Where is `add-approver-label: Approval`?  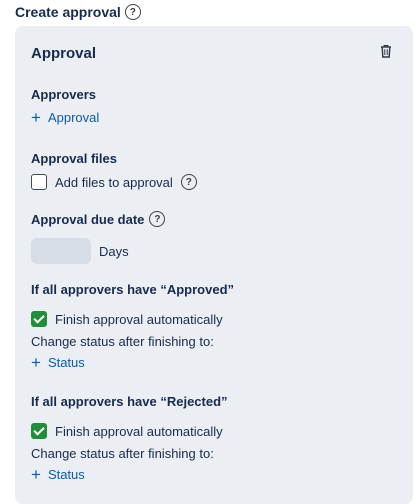 add-approver-label: Approval is located at coordinates (73, 117).